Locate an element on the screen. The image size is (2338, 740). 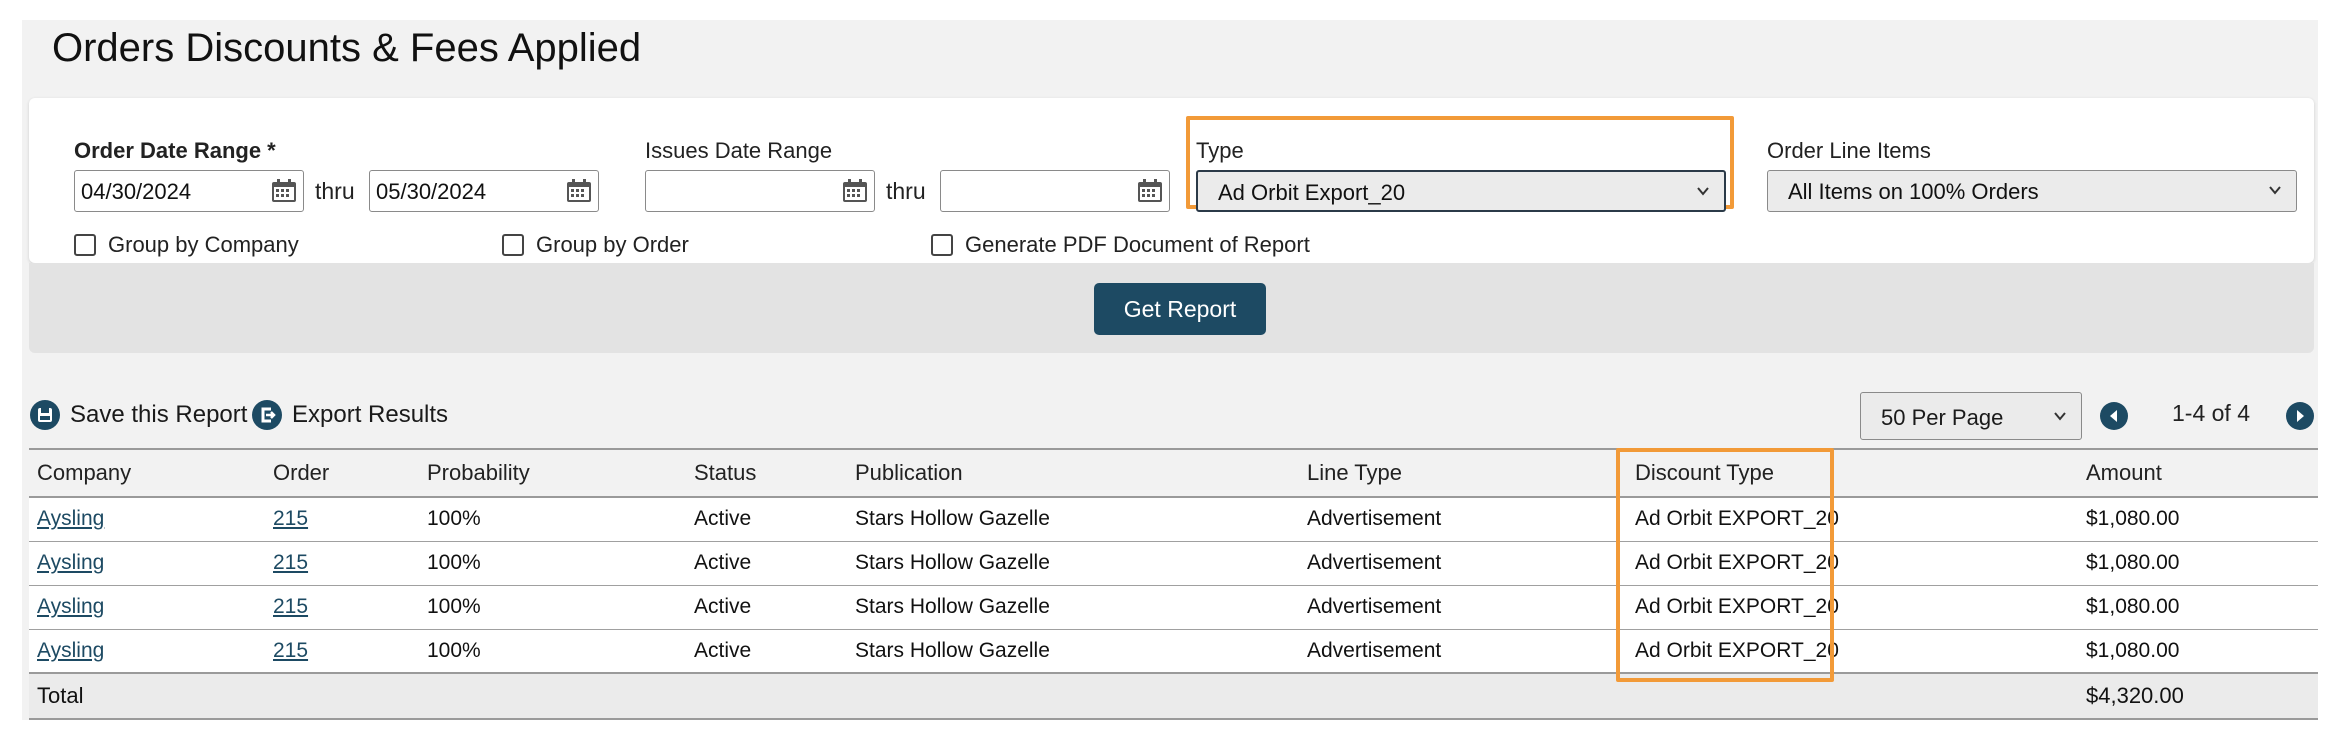
generate-pdf-checkbox: Generate PDF Document of Report is located at coordinates (1120, 245).